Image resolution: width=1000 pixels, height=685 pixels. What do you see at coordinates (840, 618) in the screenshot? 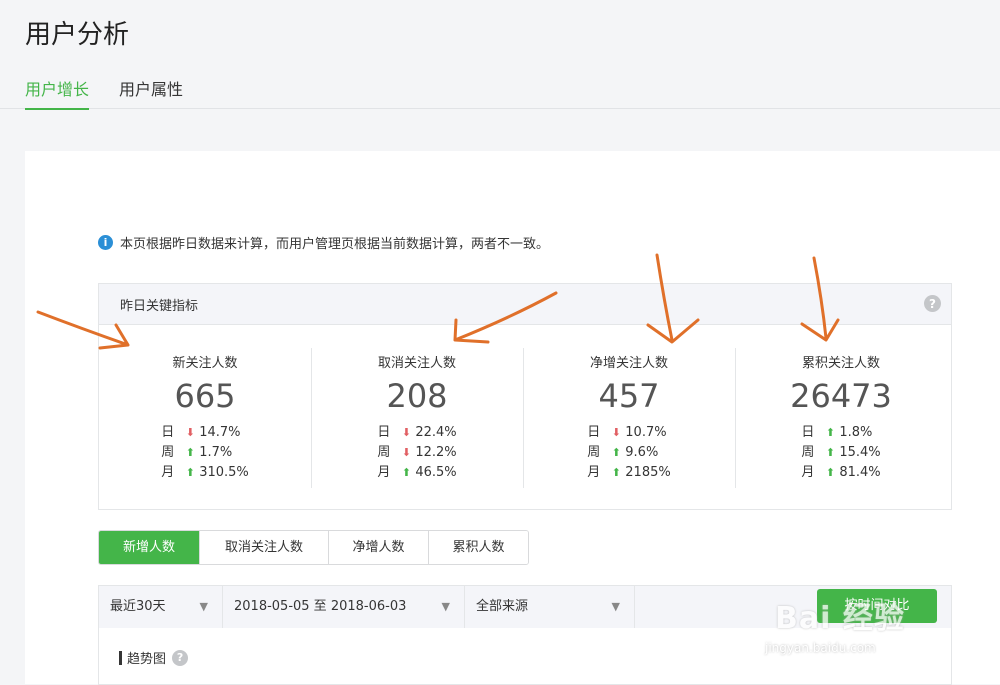
I see `watermark-logo: Bai 经验` at bounding box center [840, 618].